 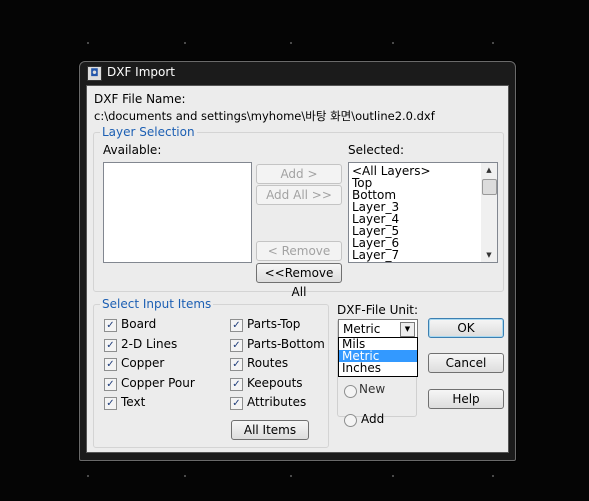 I want to click on scroll-thumb, so click(x=489, y=187).